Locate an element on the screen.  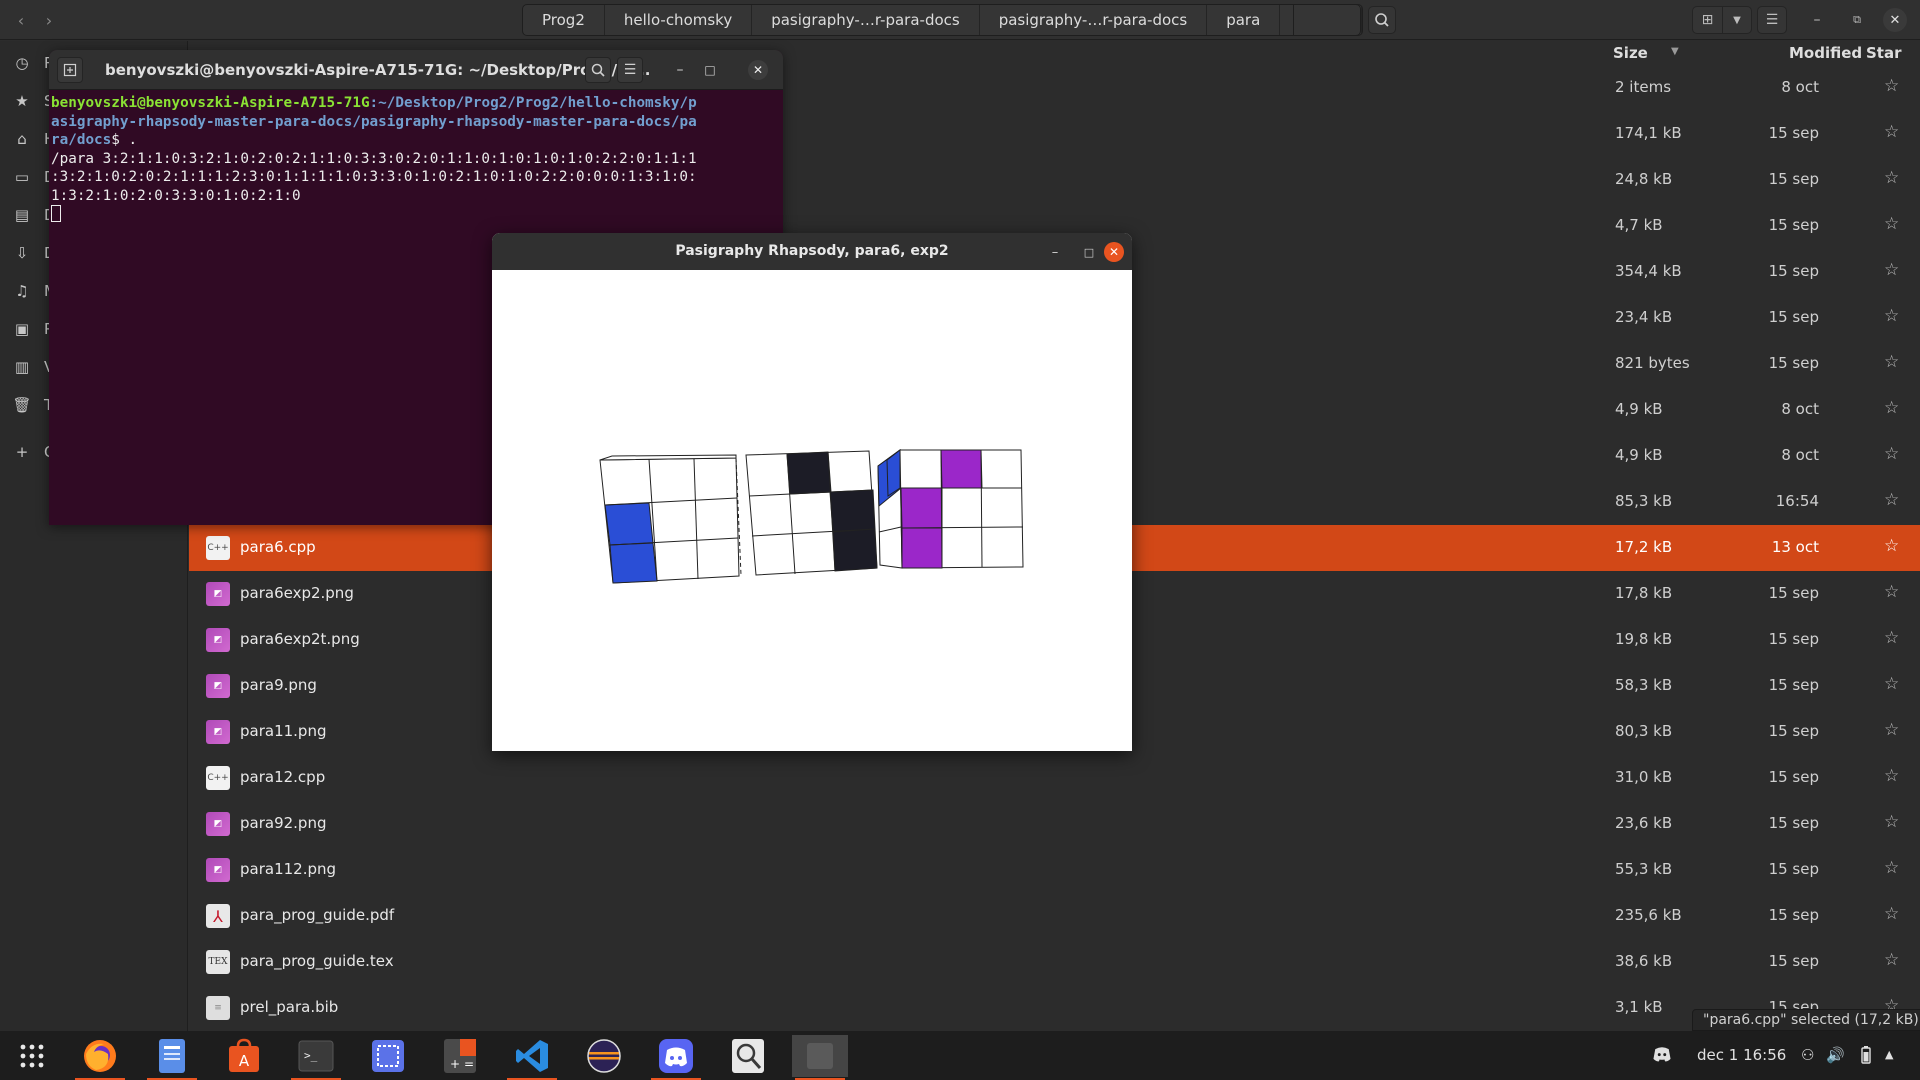
dock-app-active-window is located at coordinates (820, 1057).